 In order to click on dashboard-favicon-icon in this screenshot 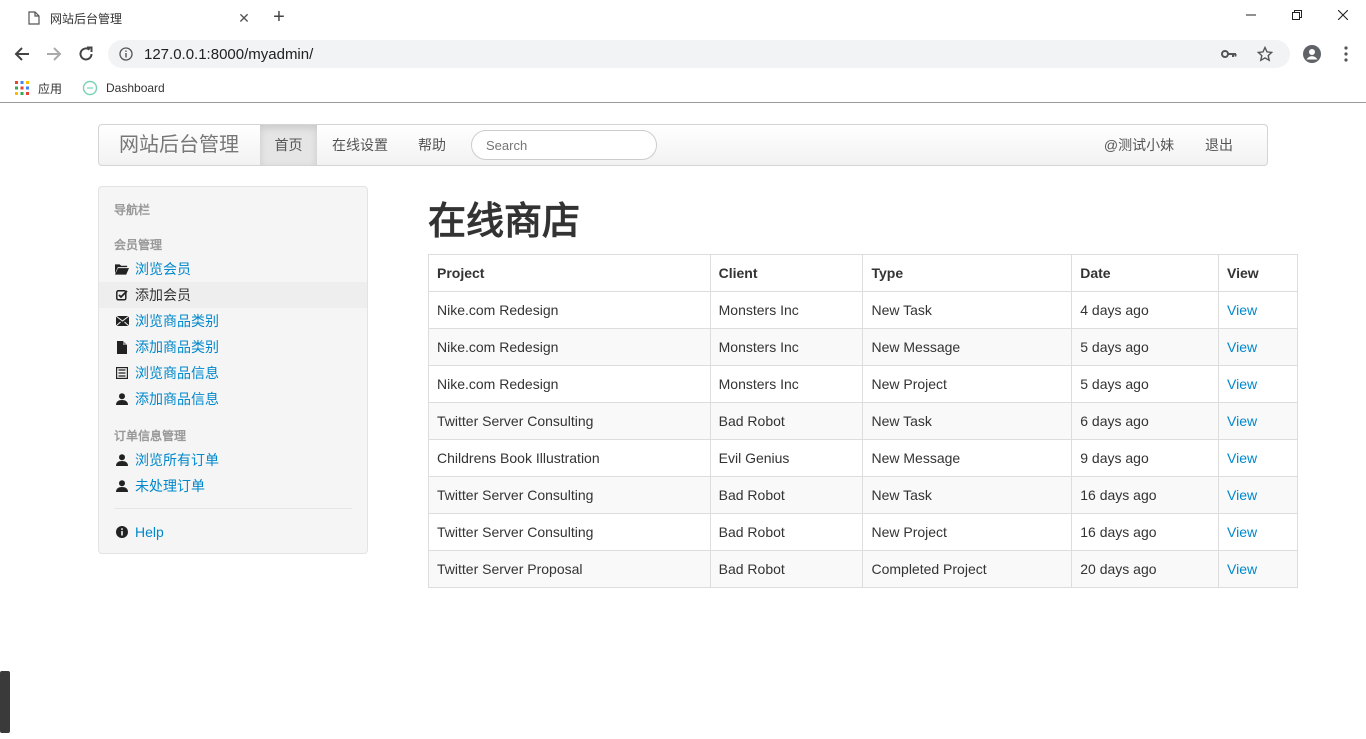, I will do `click(90, 88)`.